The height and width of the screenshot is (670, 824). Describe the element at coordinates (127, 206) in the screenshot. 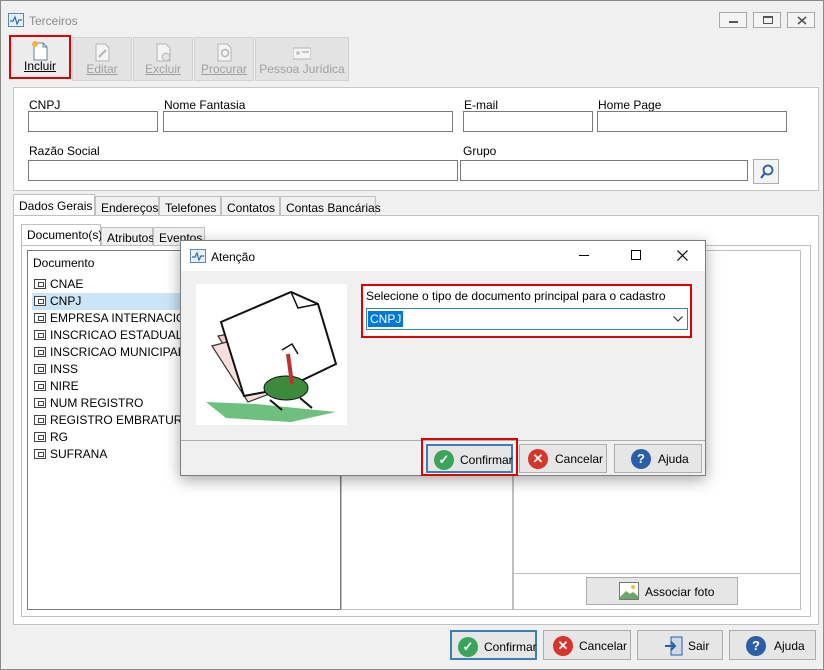

I see `tab-enderecos: Endereços` at that location.